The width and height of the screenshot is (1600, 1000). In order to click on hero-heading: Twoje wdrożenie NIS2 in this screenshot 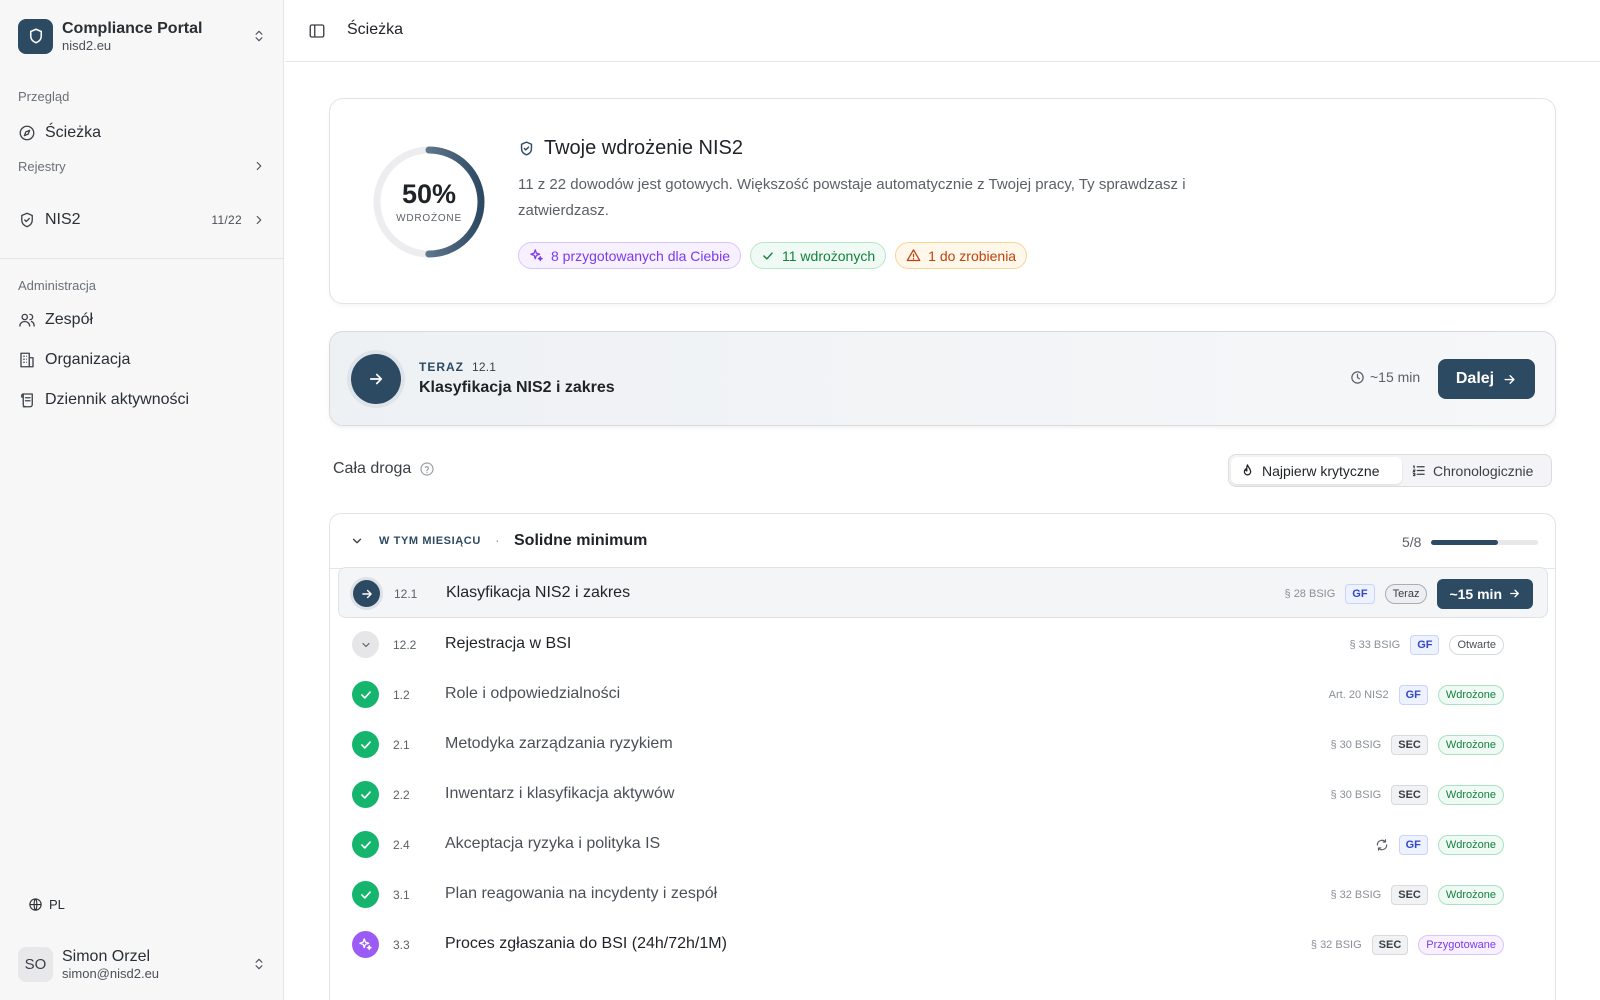, I will do `click(630, 148)`.